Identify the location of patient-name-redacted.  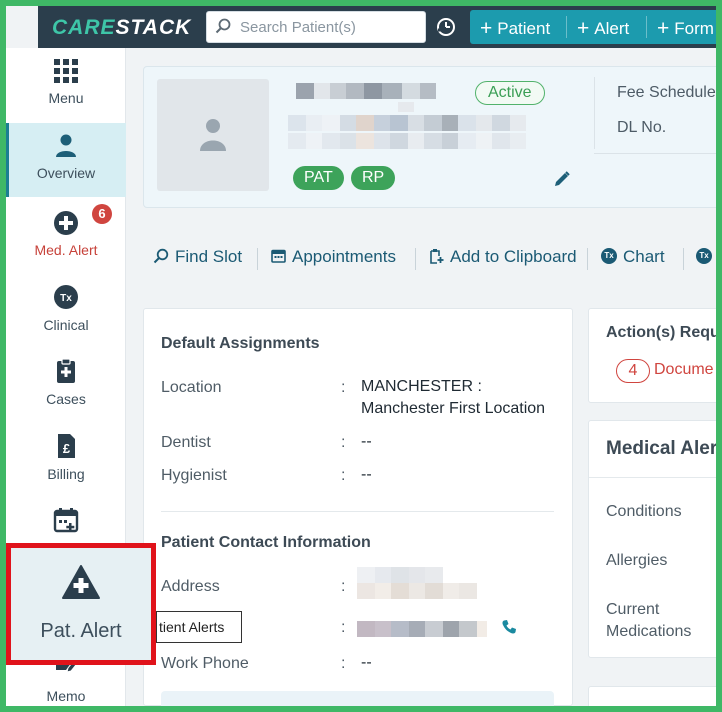
(366, 91).